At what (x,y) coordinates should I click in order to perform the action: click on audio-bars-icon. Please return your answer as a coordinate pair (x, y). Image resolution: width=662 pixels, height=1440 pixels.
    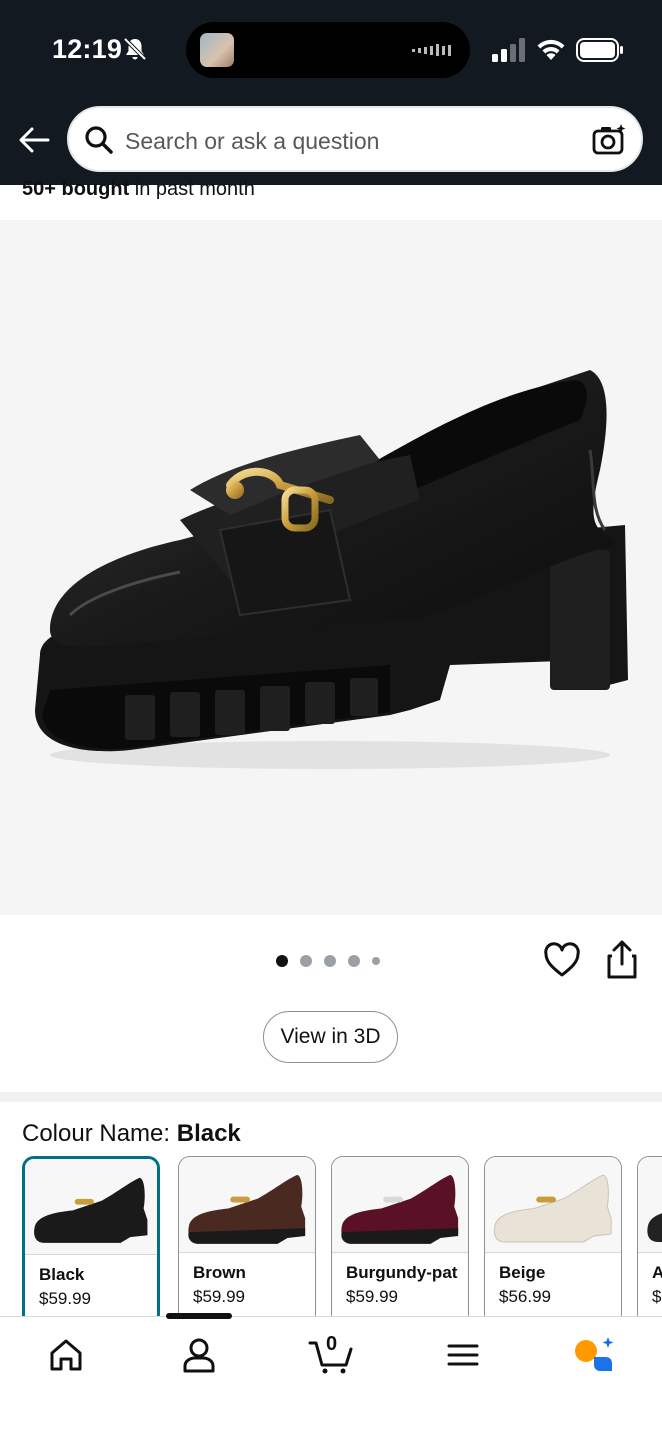
    Looking at the image, I should click on (431, 50).